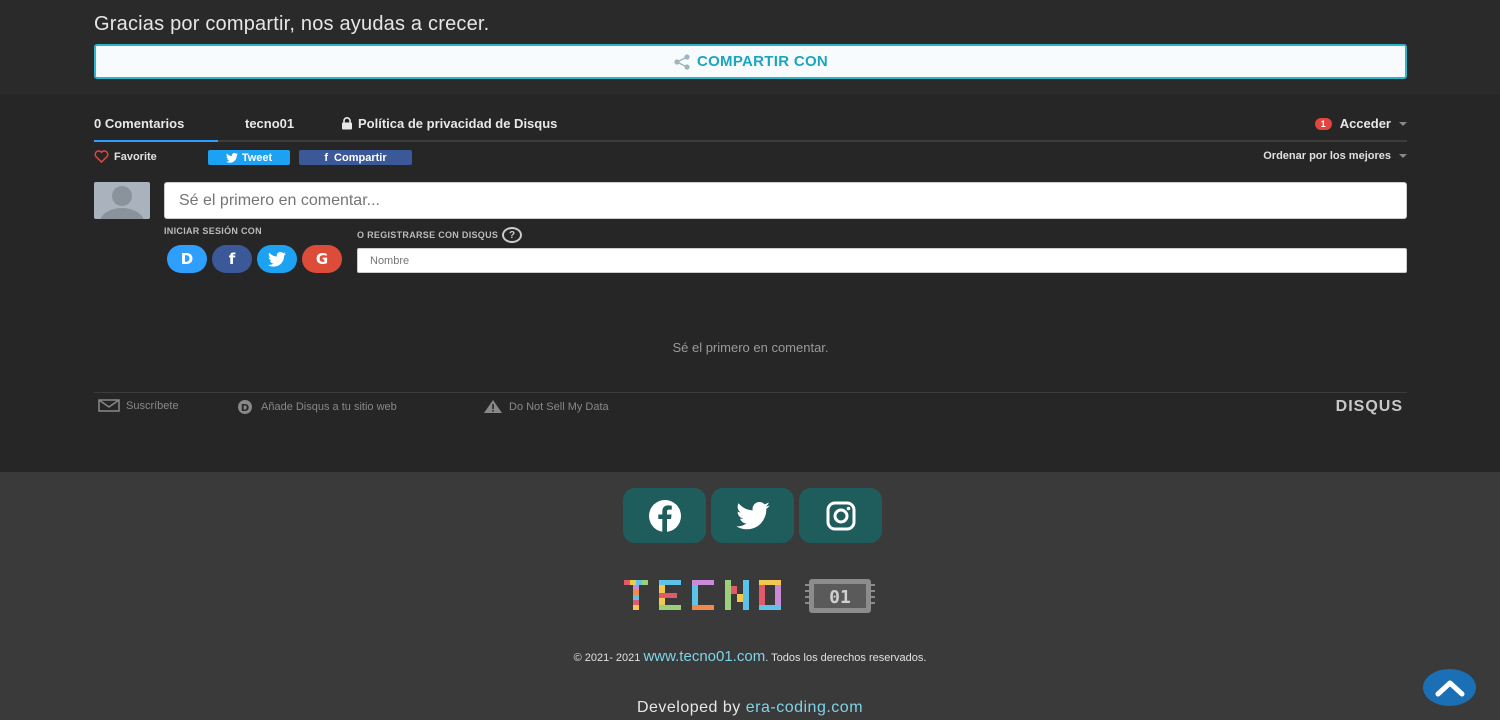 This screenshot has width=1500, height=720. I want to click on notification-badge: 1, so click(1323, 123).